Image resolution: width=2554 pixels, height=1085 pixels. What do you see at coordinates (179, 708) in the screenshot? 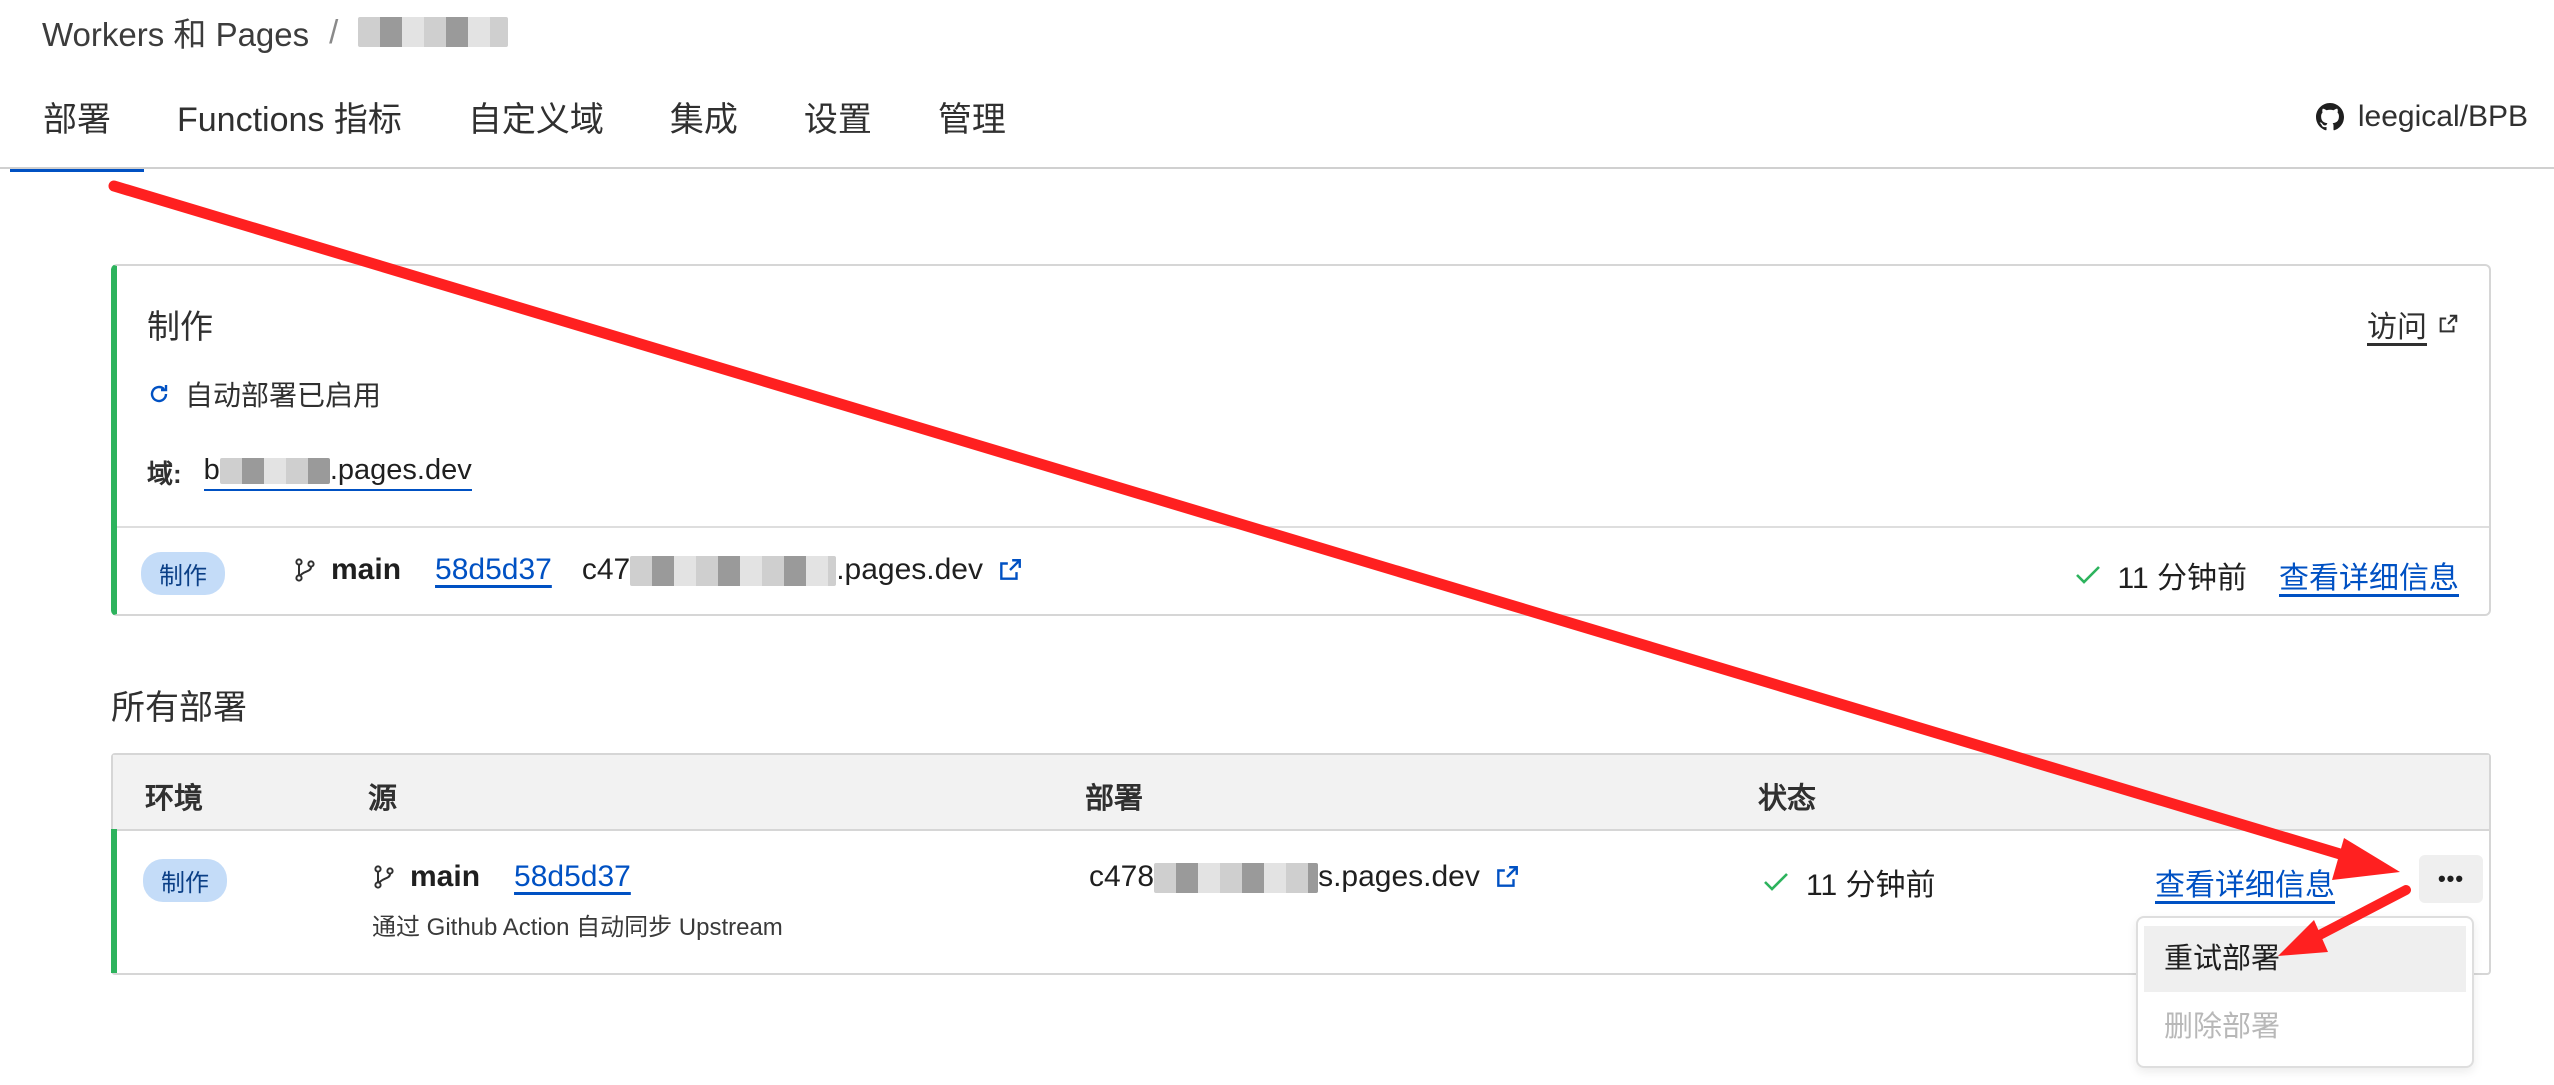
I see `all-deployments-title: 所有部署` at bounding box center [179, 708].